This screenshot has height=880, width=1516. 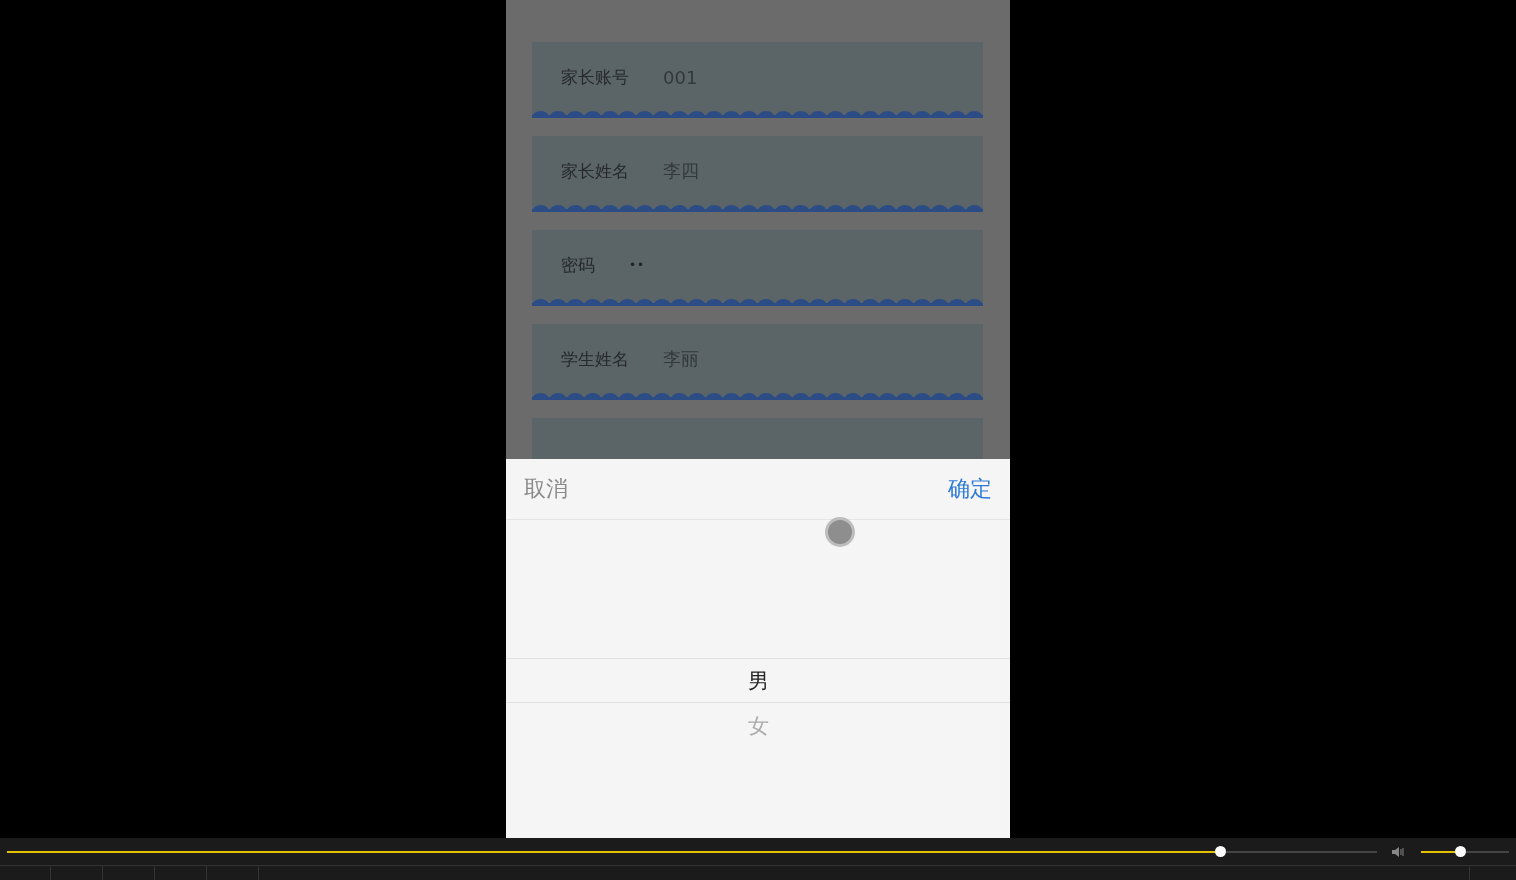 I want to click on field-label: 密码, so click(x=578, y=265).